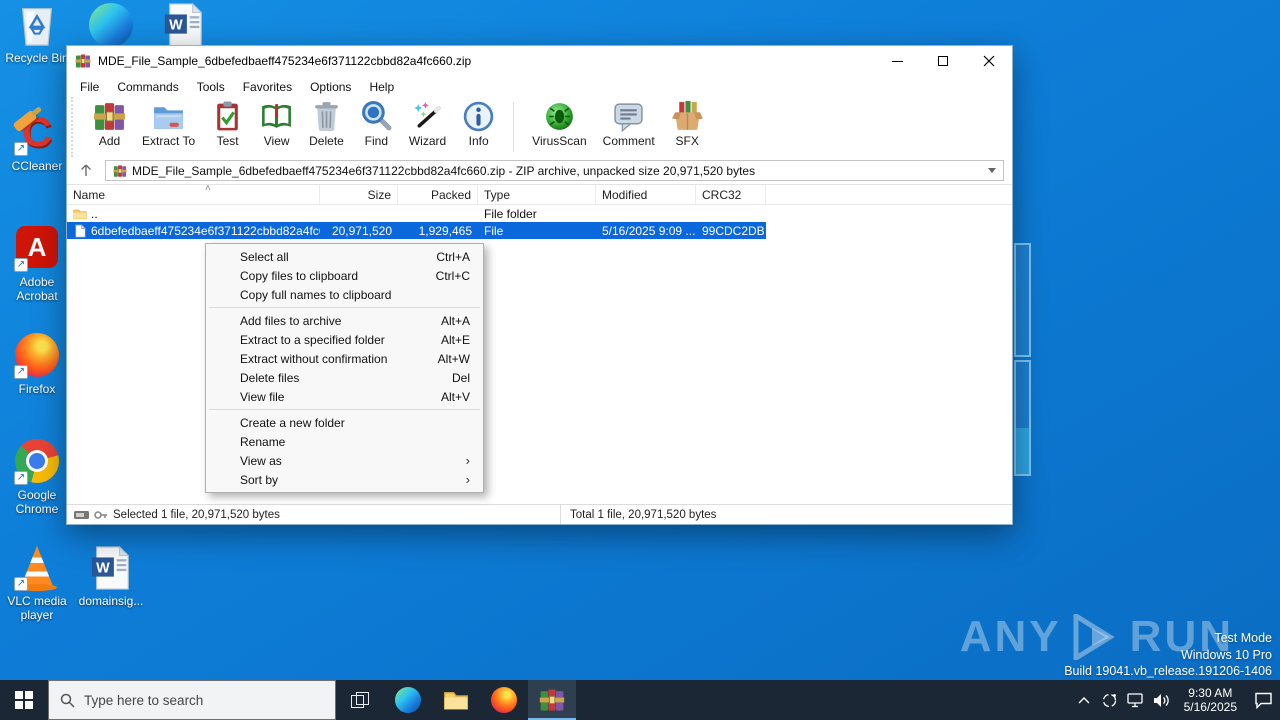 This screenshot has height=720, width=1280. I want to click on task-view-button, so click(360, 700).